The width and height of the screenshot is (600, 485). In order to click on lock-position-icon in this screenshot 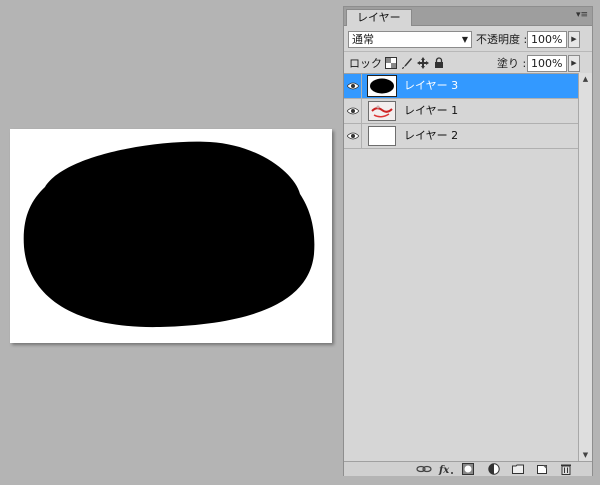, I will do `click(423, 63)`.